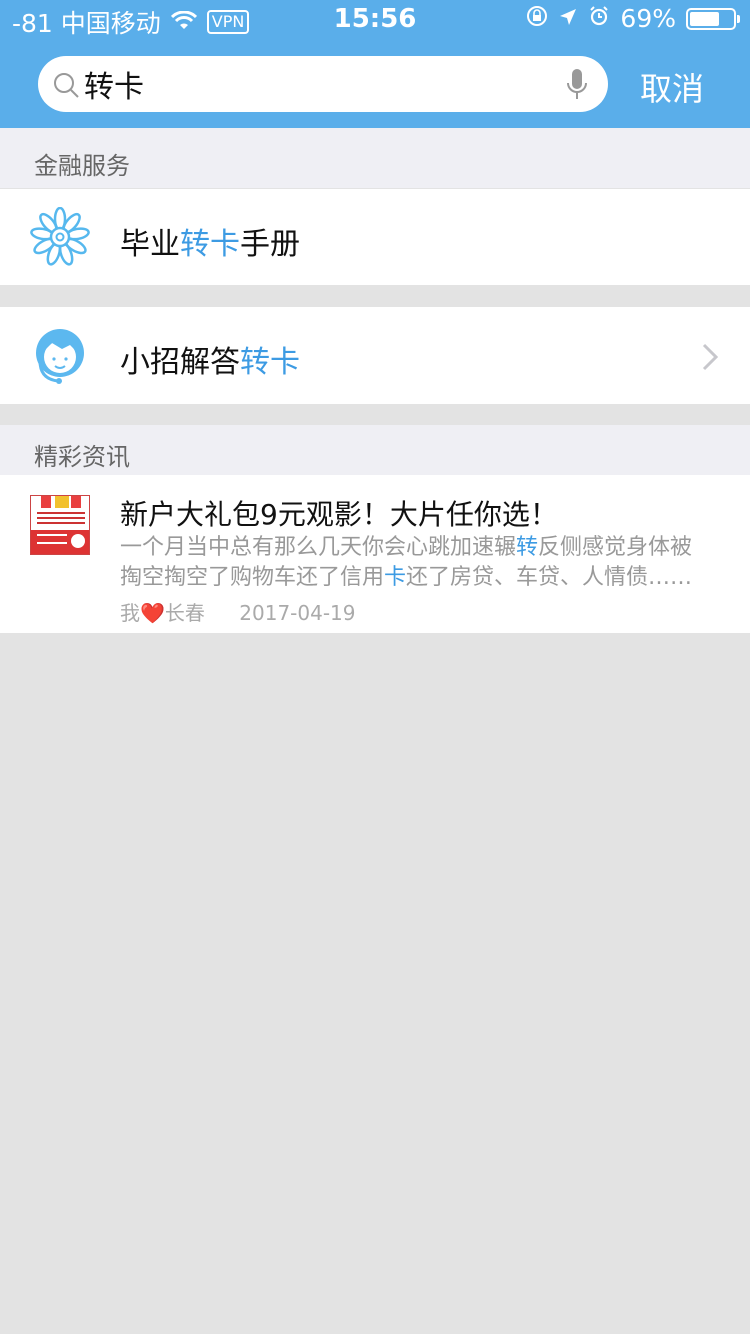  Describe the element at coordinates (375, 450) in the screenshot. I see `news-section-header: 精彩资讯` at that location.